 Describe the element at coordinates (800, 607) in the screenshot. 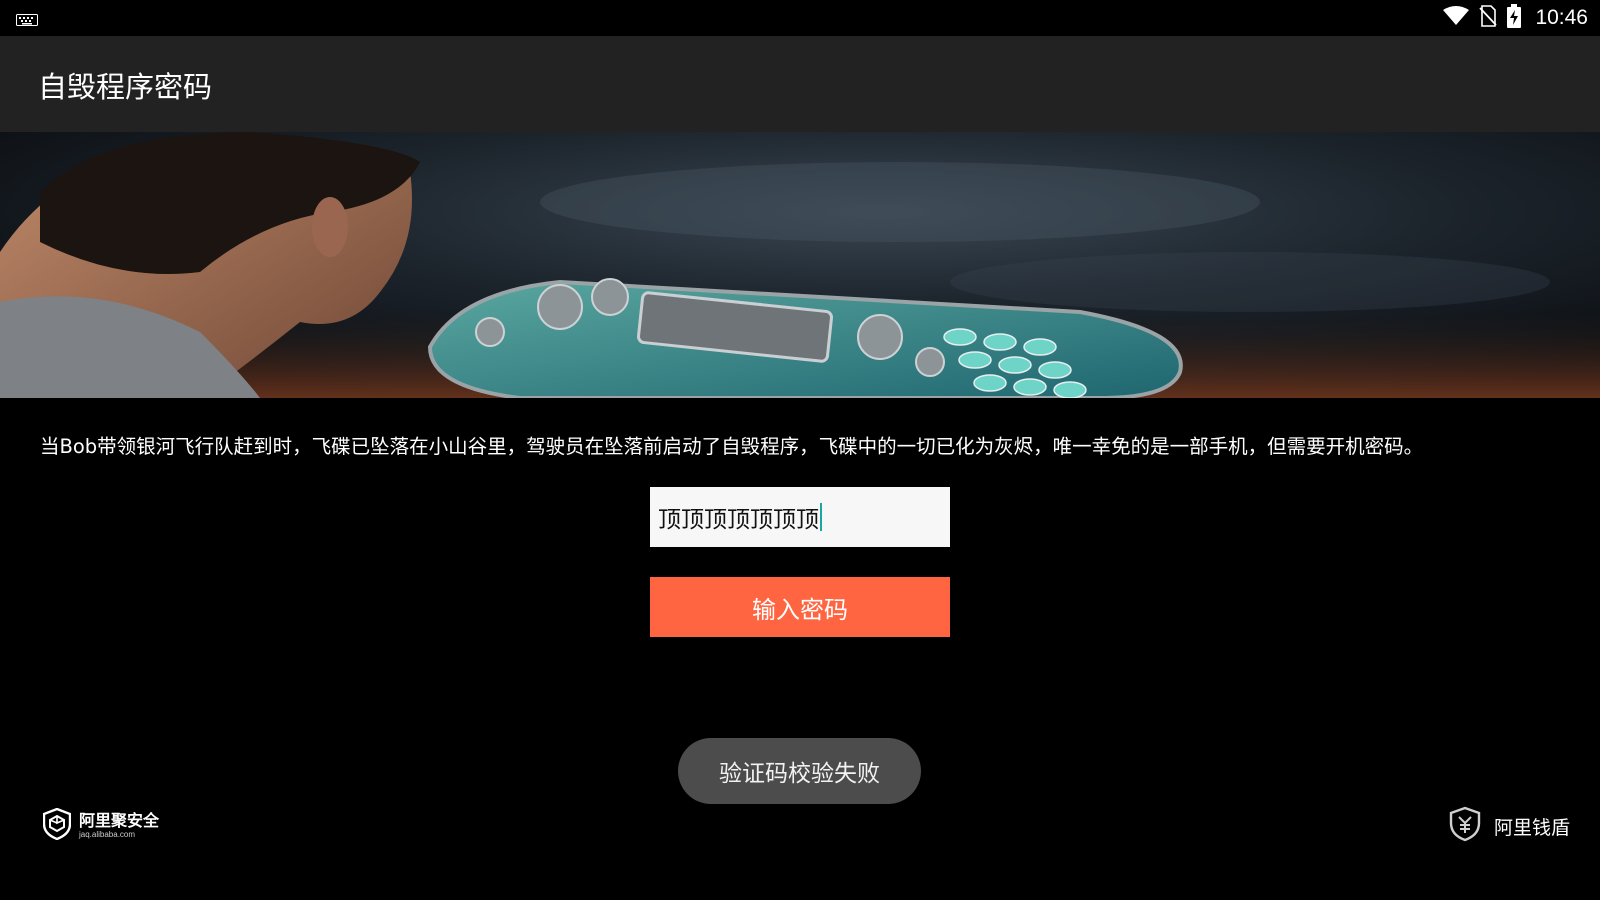

I see `submit-password-button: 输入密码` at that location.